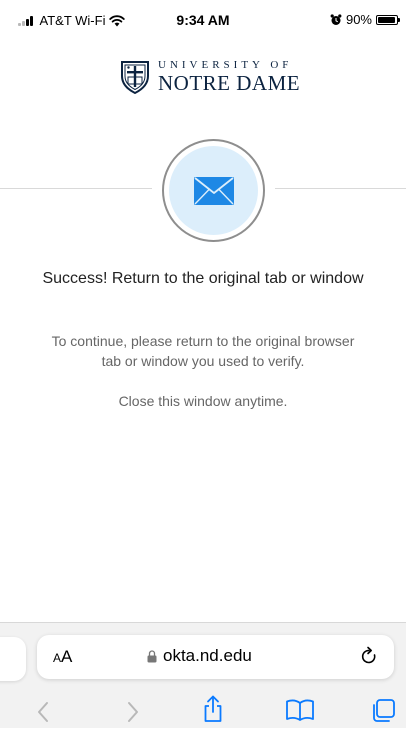  What do you see at coordinates (13, 659) in the screenshot?
I see `previous-tab-peek` at bounding box center [13, 659].